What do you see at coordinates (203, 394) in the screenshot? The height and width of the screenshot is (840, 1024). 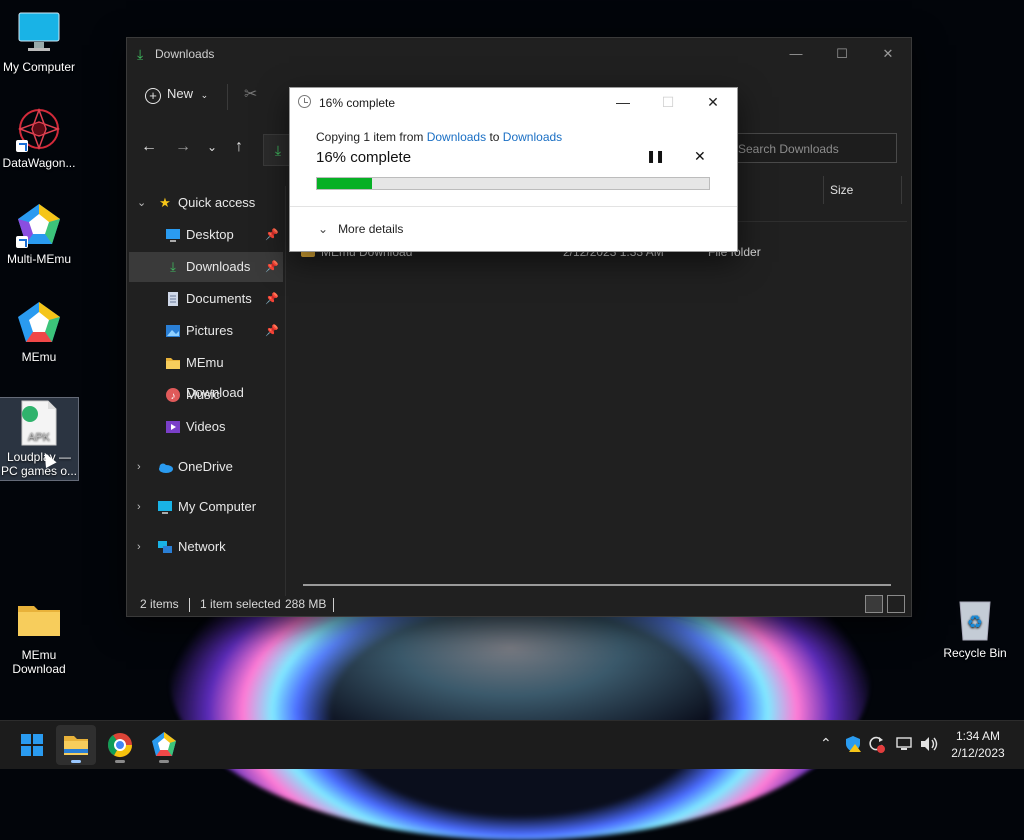 I see `sidebar-item-label: Music` at bounding box center [203, 394].